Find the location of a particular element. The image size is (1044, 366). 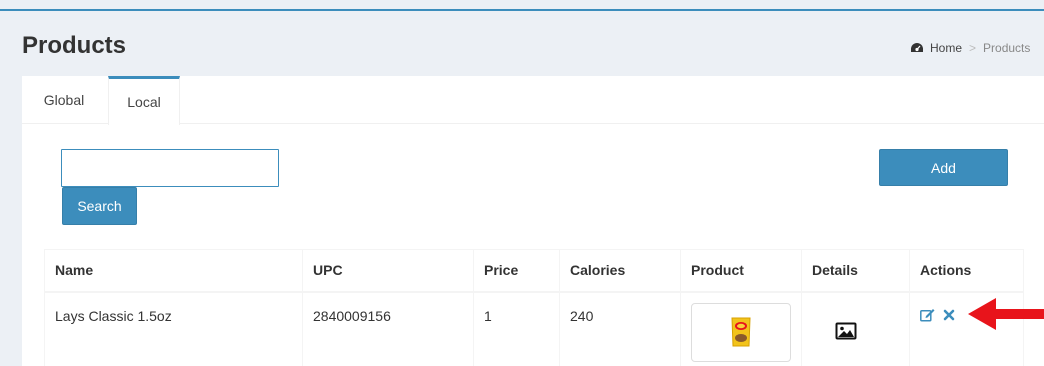

tab-local: Local is located at coordinates (144, 100).